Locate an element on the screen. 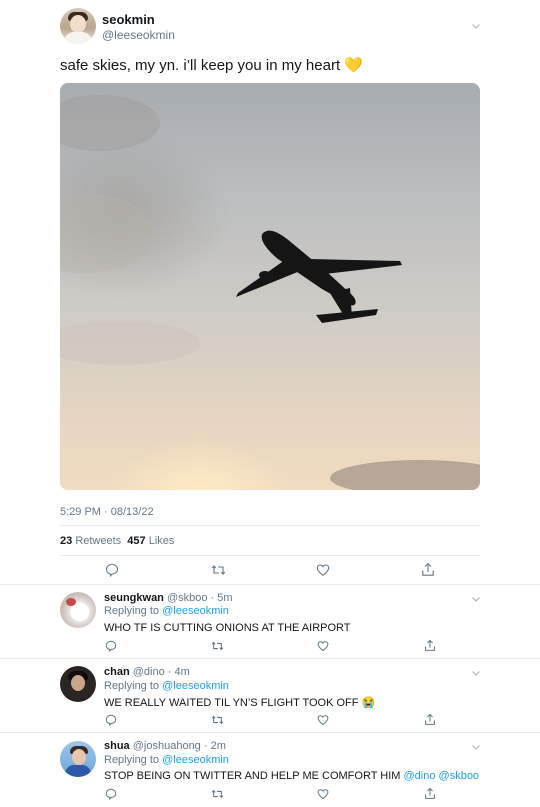  reply-display-name: shua is located at coordinates (117, 746).